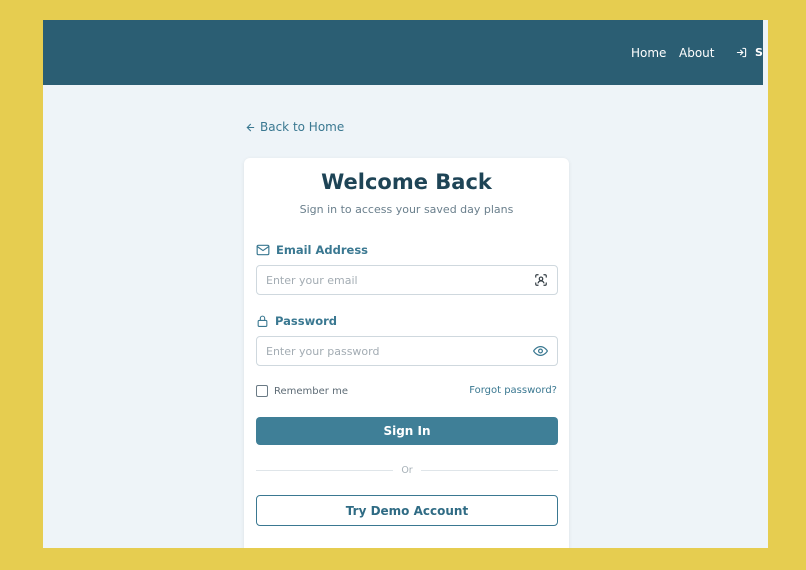 The height and width of the screenshot is (570, 806). Describe the element at coordinates (263, 250) in the screenshot. I see `mail-icon` at that location.